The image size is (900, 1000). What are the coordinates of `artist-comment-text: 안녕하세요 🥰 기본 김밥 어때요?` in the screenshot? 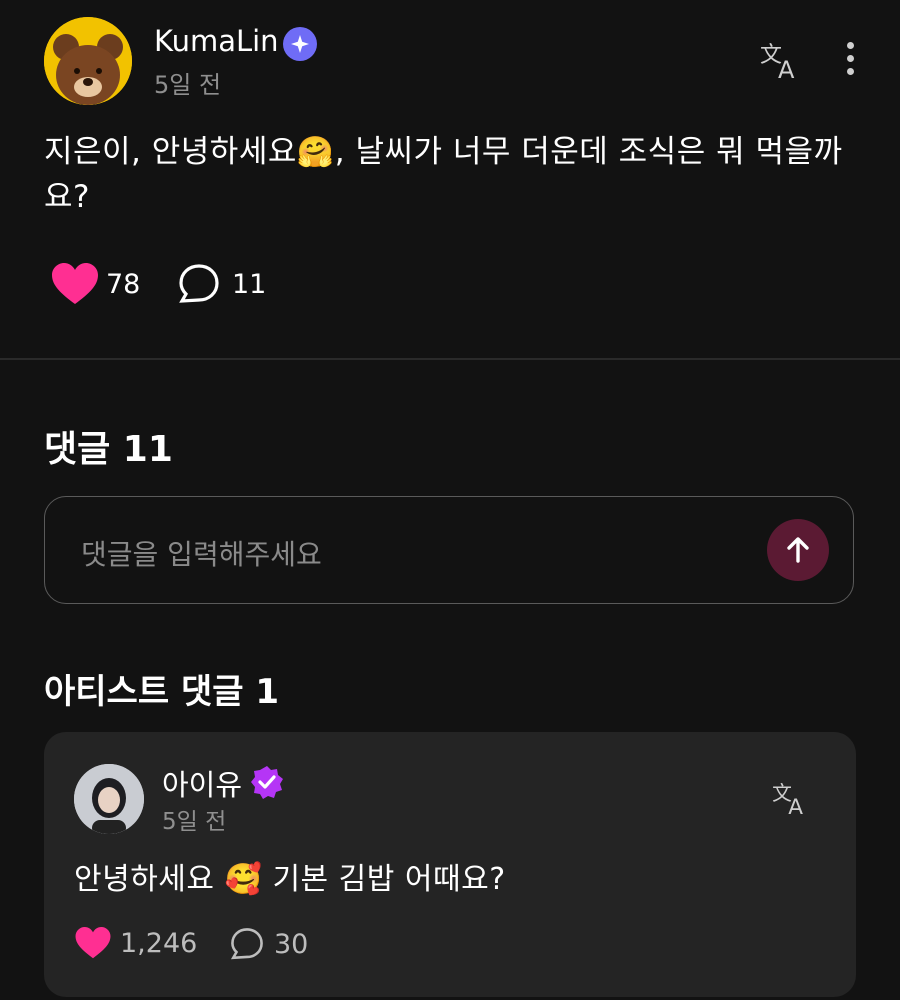 It's located at (290, 879).